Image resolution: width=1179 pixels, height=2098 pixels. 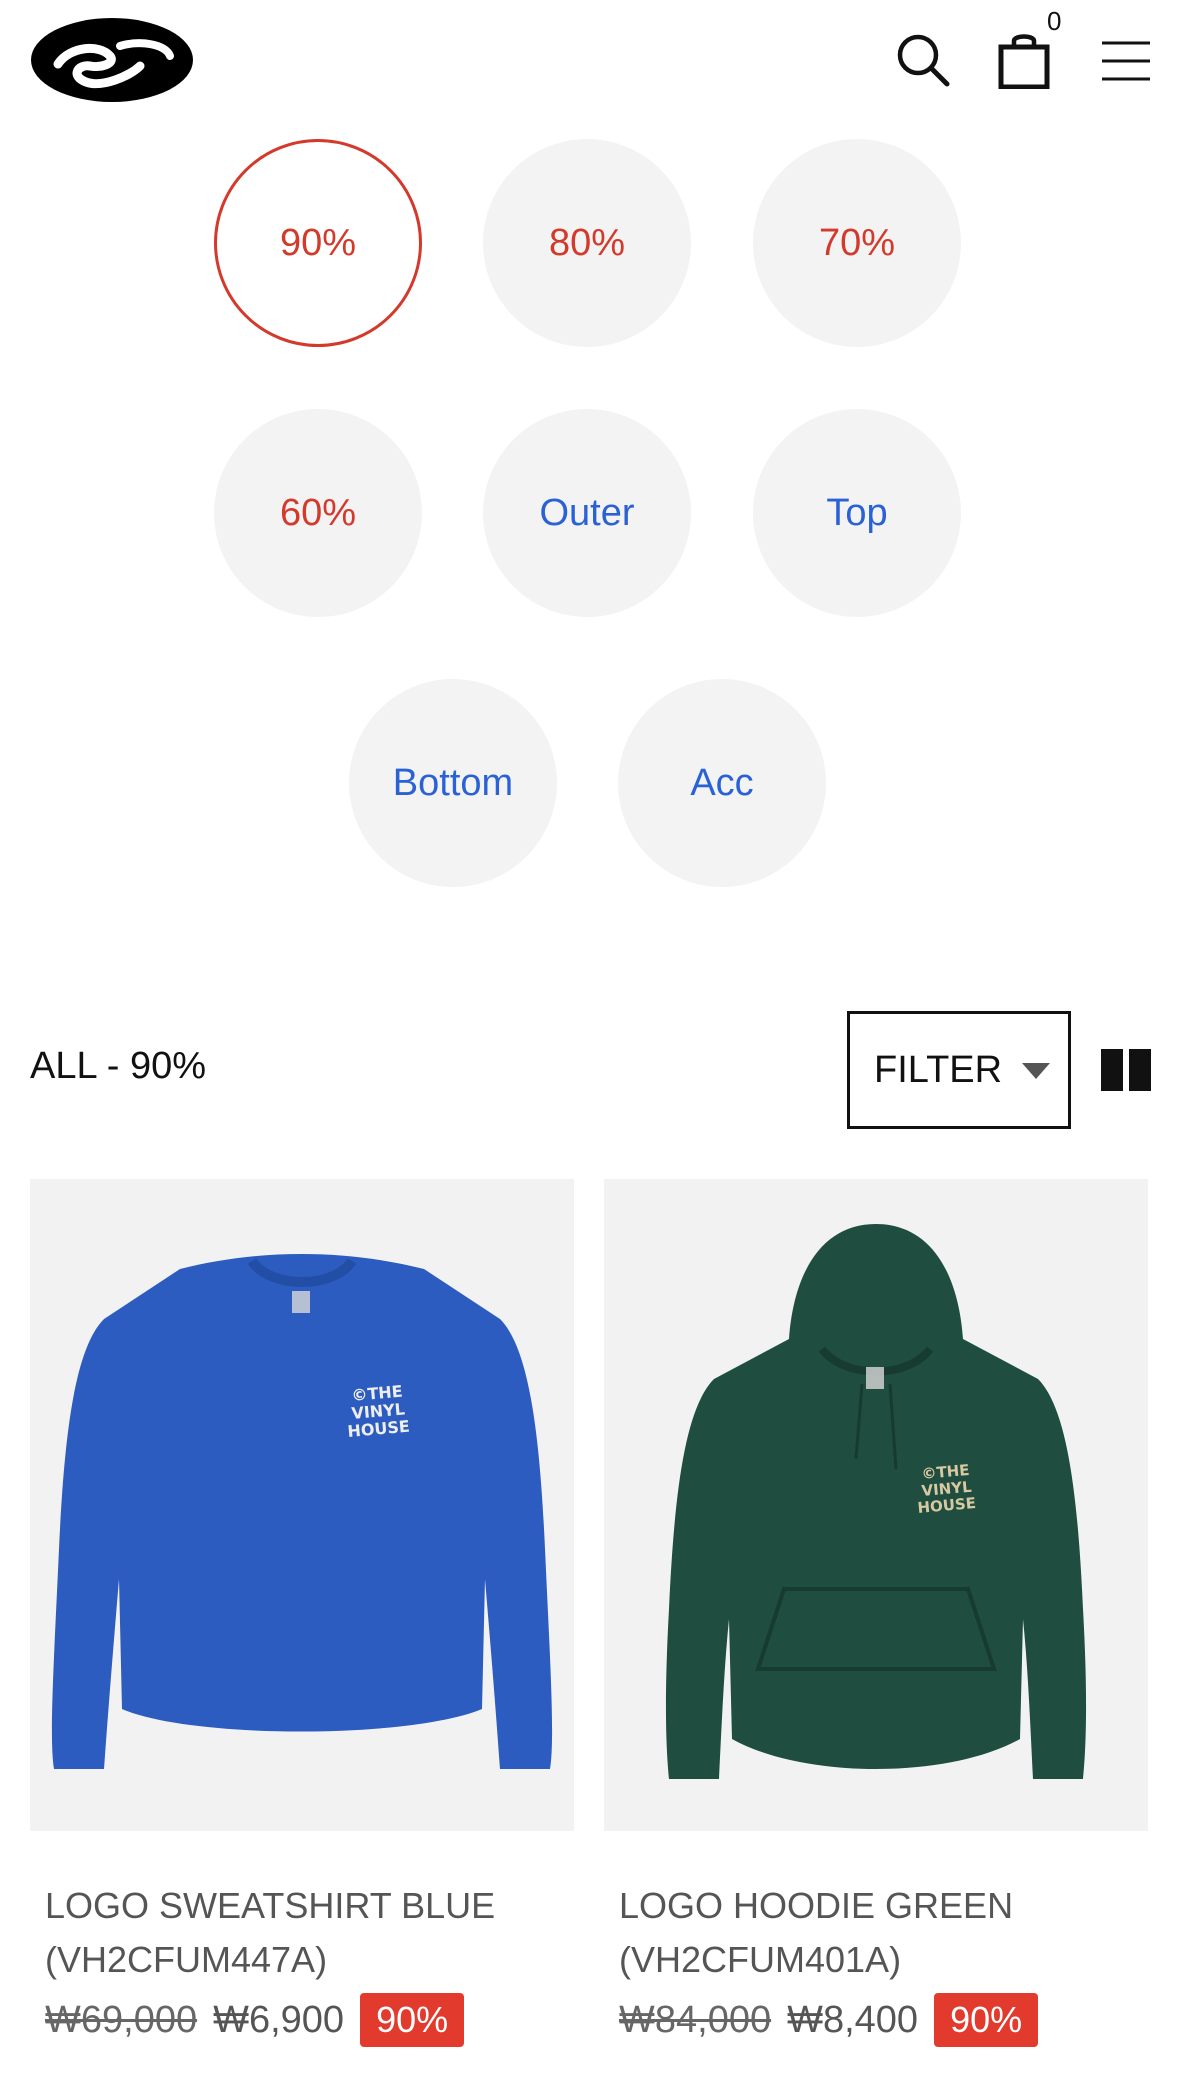 I want to click on site-header: 0, so click(x=589, y=60).